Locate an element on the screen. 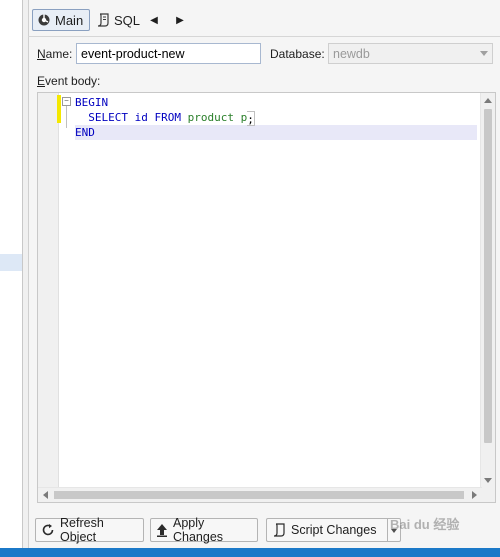 Image resolution: width=500 pixels, height=557 pixels. scroll-right-icon is located at coordinates (474, 495).